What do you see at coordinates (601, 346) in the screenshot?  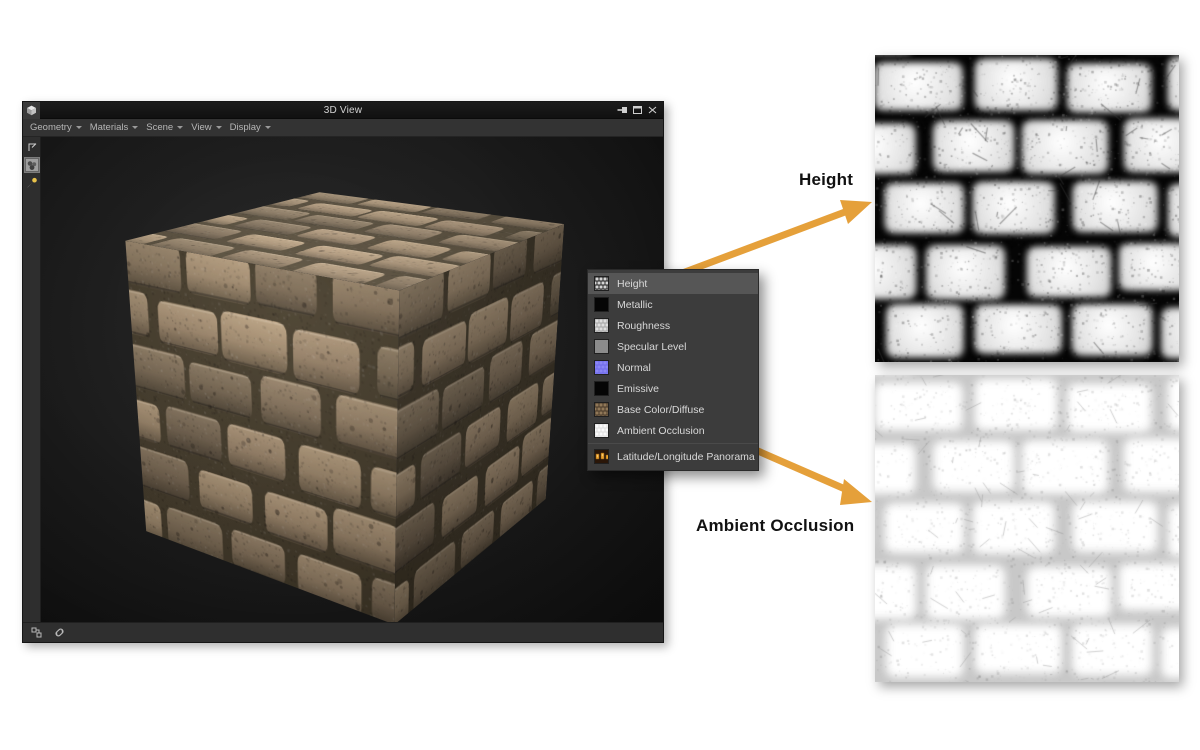 I see `specular-swatch` at bounding box center [601, 346].